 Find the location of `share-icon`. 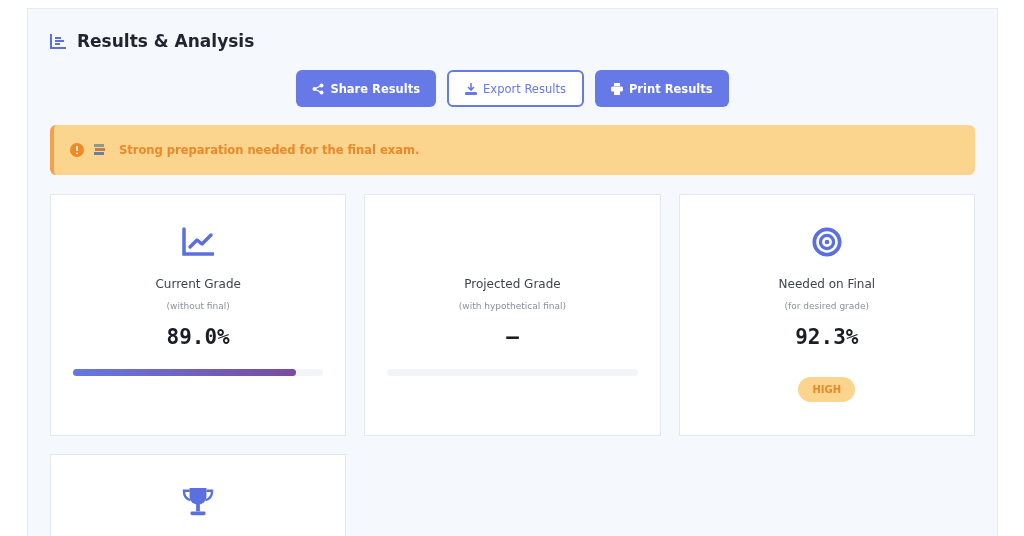

share-icon is located at coordinates (318, 88).